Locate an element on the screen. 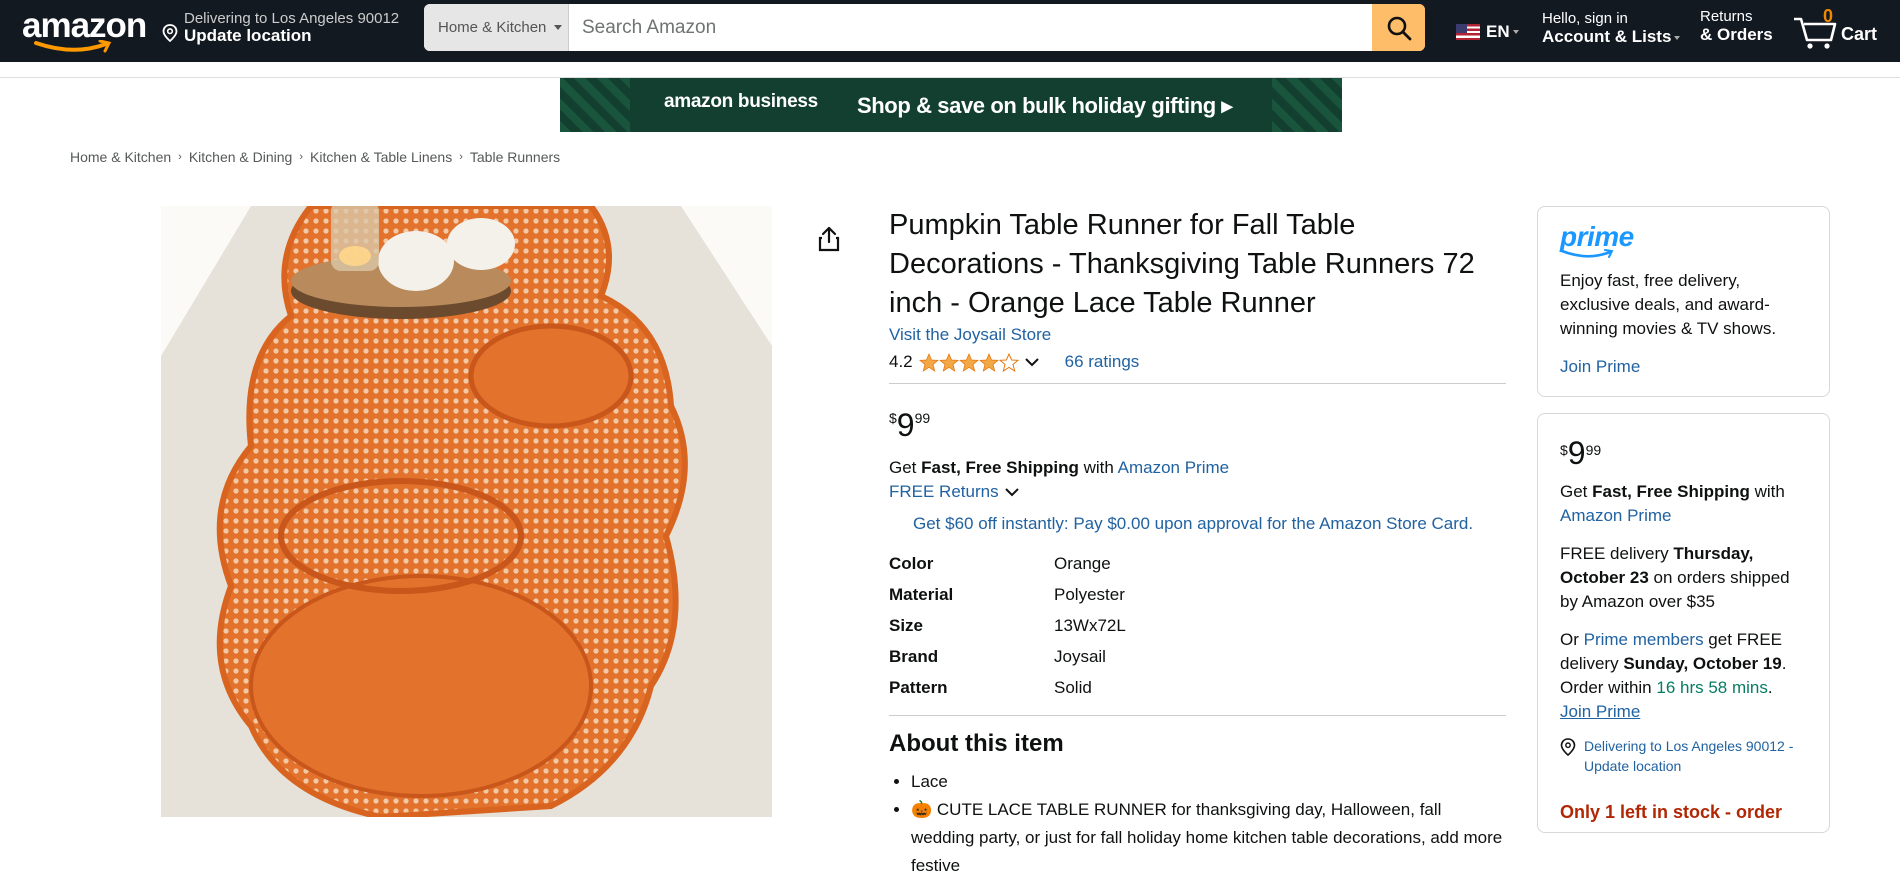  delivery-prefix: FREE delivery is located at coordinates (1617, 553).